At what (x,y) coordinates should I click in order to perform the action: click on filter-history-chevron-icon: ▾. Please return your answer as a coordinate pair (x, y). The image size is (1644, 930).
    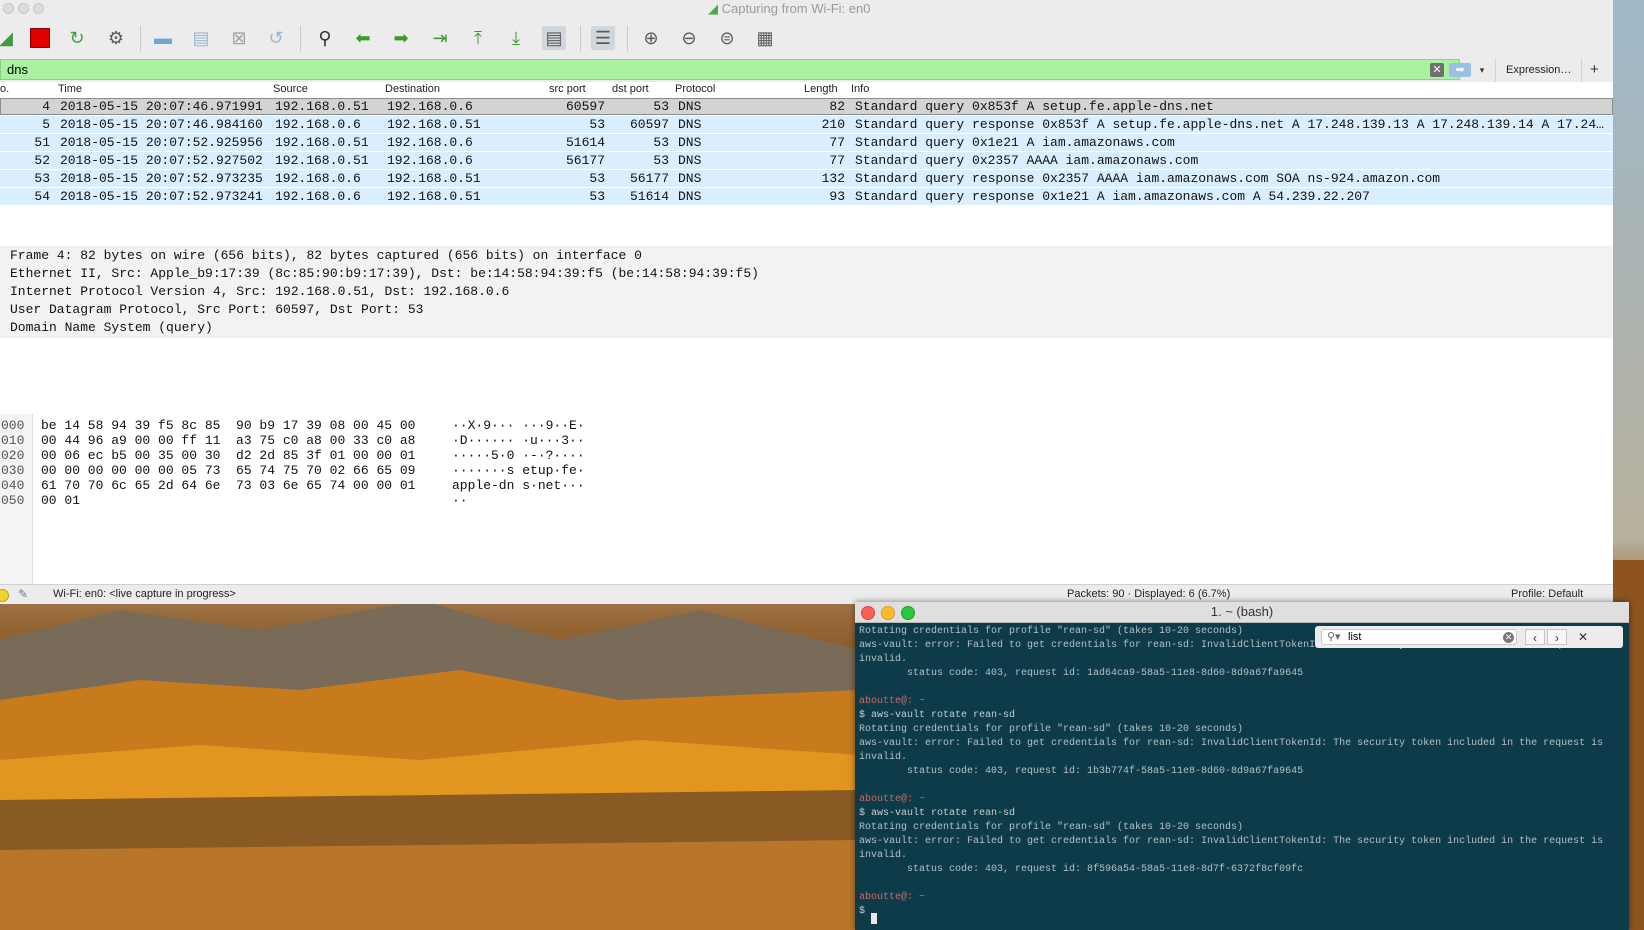
    Looking at the image, I should click on (1482, 70).